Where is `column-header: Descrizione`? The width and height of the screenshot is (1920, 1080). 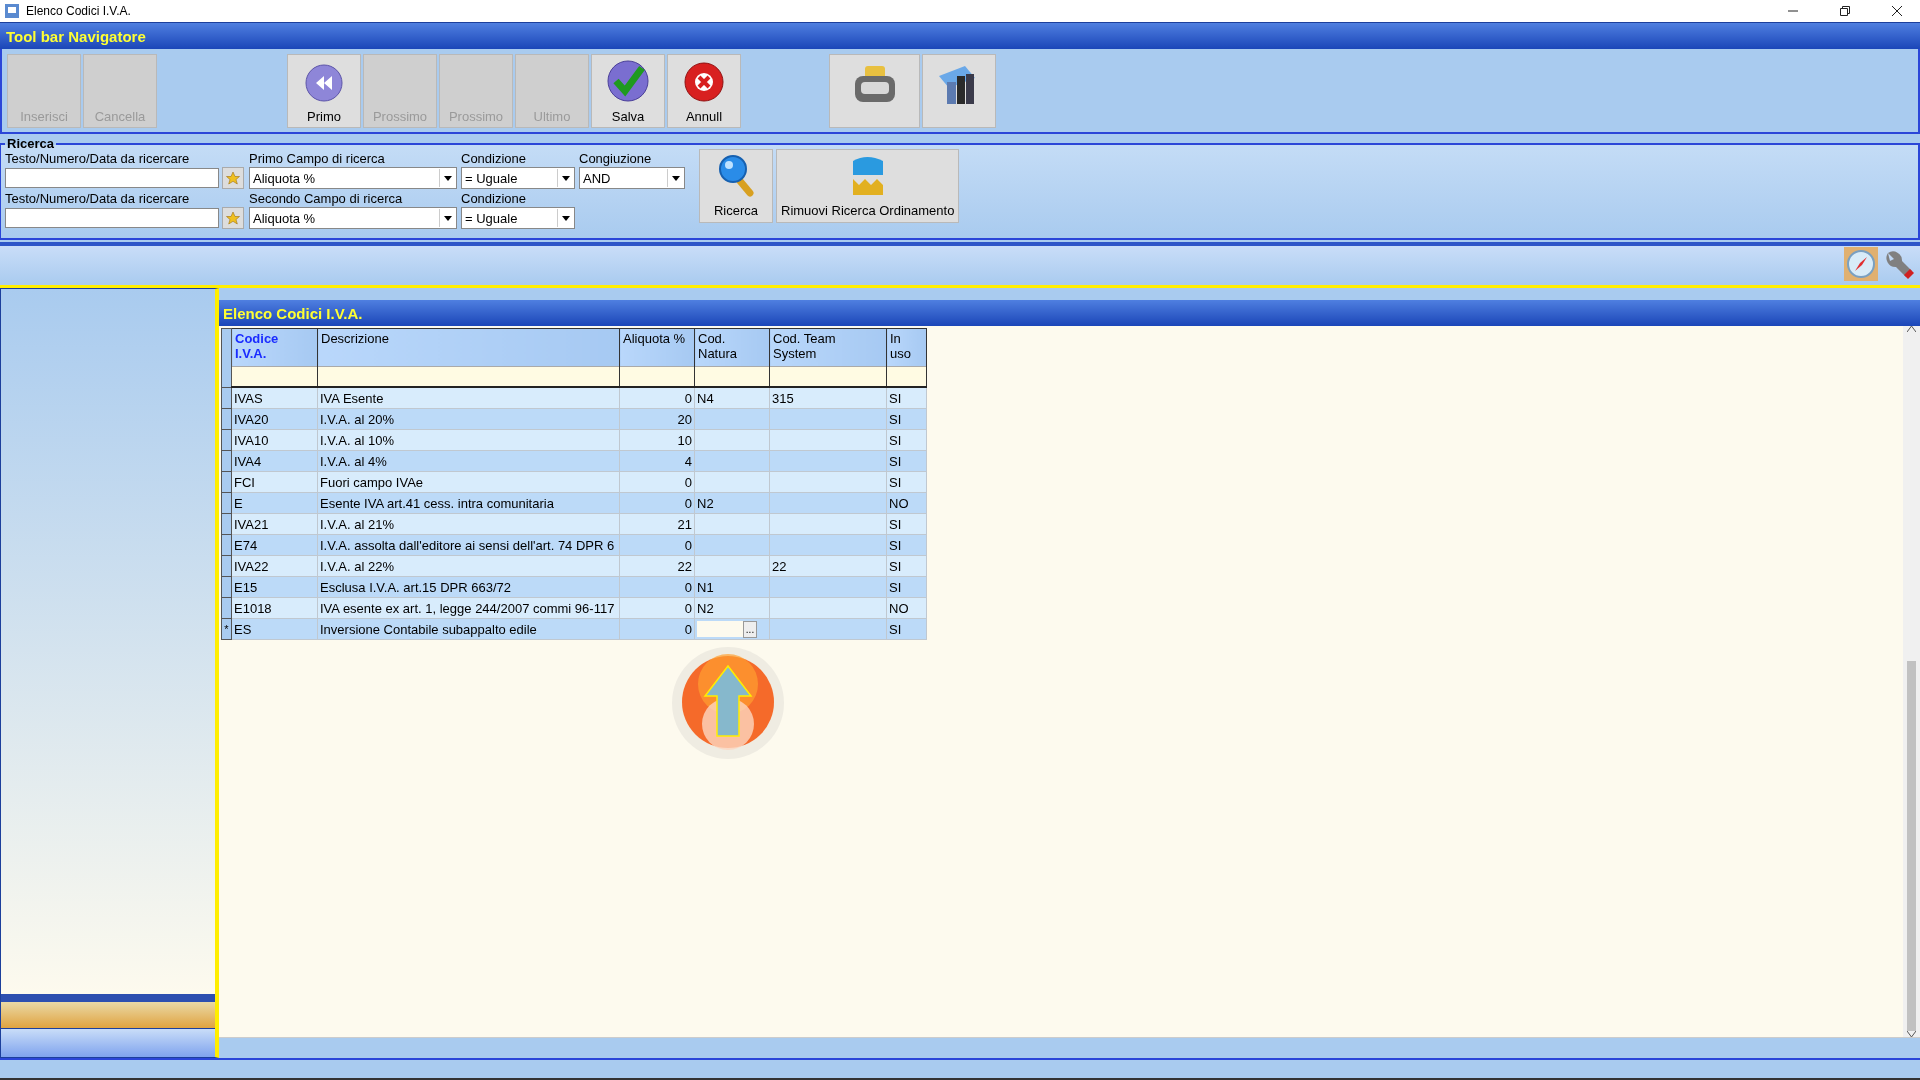
column-header: Descrizione is located at coordinates (468, 347).